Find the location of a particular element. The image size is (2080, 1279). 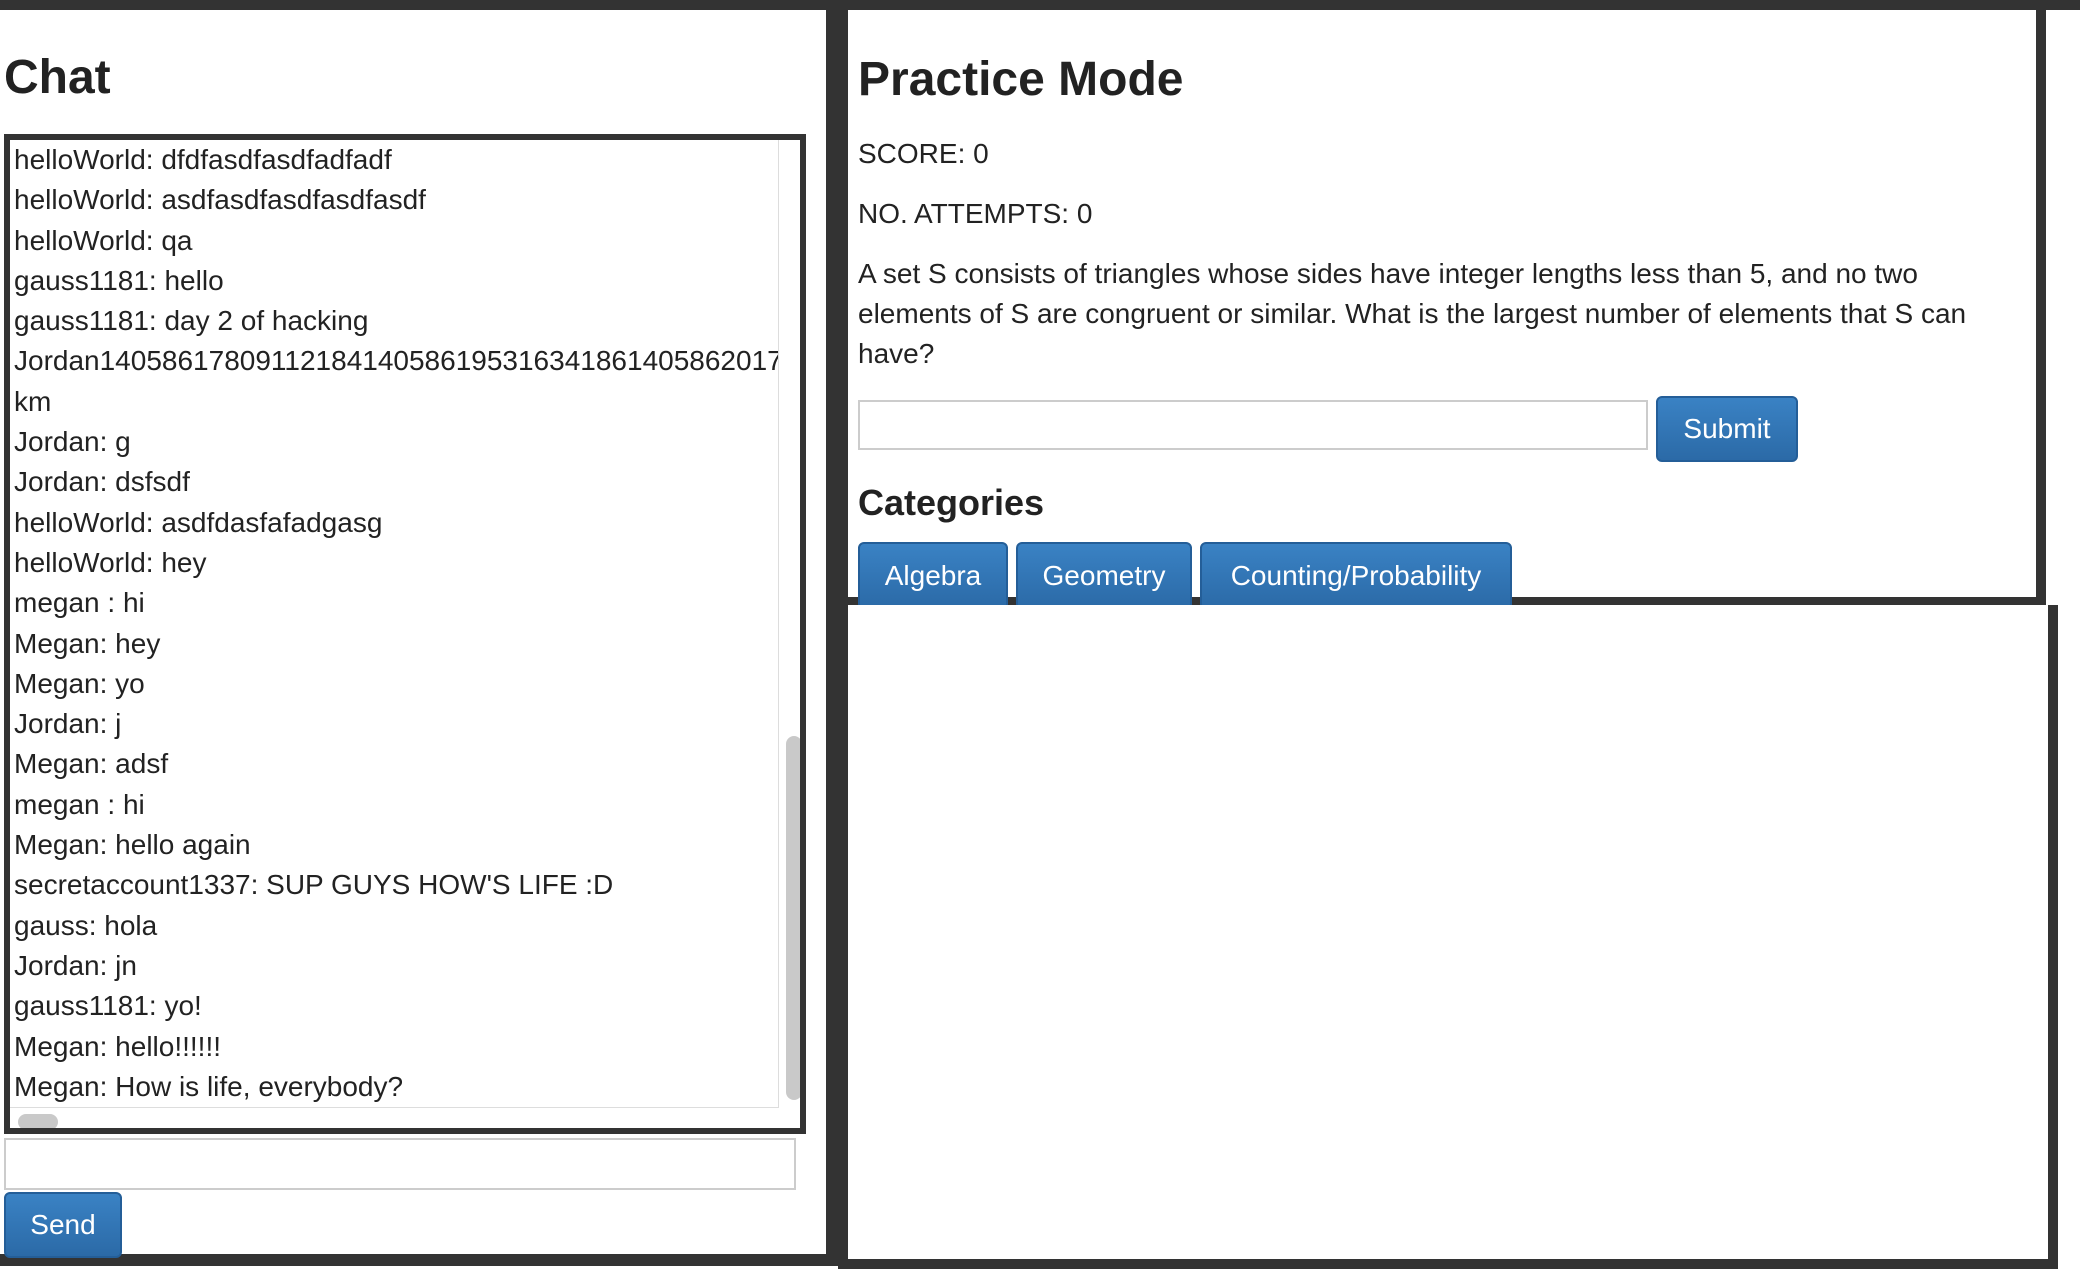

chat-message: Jordan: dsfsdf is located at coordinates (102, 482).